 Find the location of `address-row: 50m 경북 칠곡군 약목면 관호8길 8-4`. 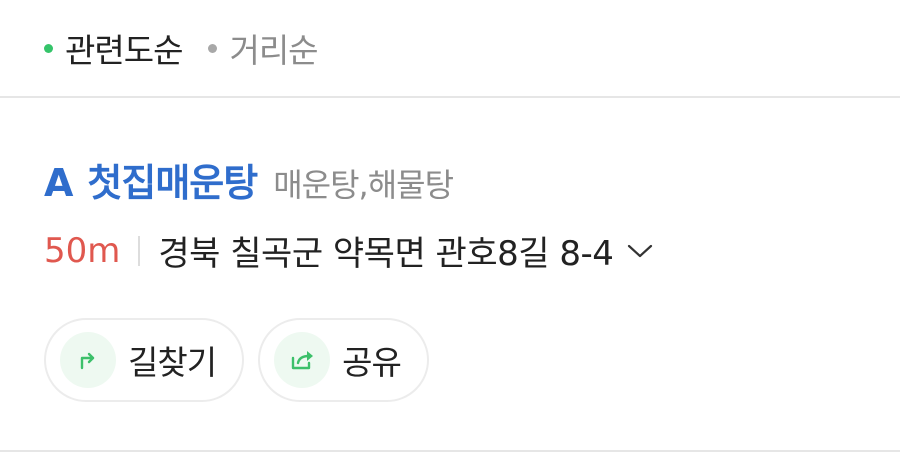

address-row: 50m 경북 칠곡군 약목면 관호8길 8-4 is located at coordinates (348, 250).